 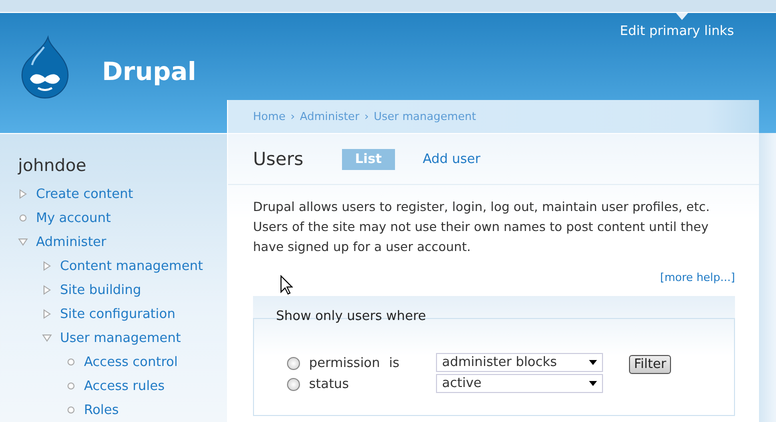 I want to click on sidebar-link: Access rules, so click(x=124, y=386).